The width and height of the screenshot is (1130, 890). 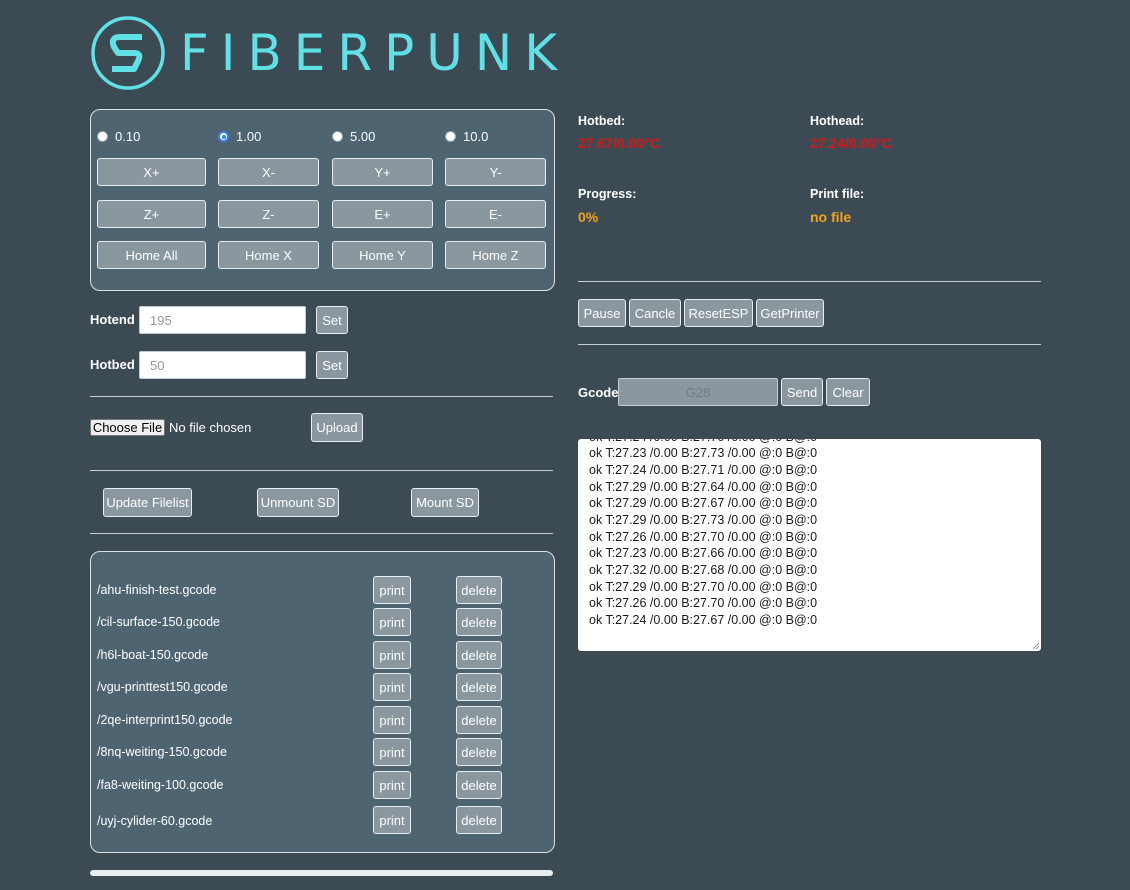 I want to click on home-y-button: Home Y, so click(x=382, y=255).